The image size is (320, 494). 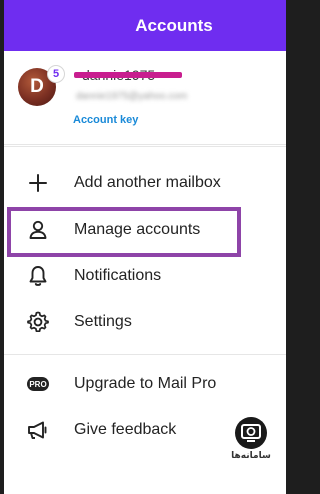 I want to click on pro-badge-icon: PRO, so click(x=38, y=384).